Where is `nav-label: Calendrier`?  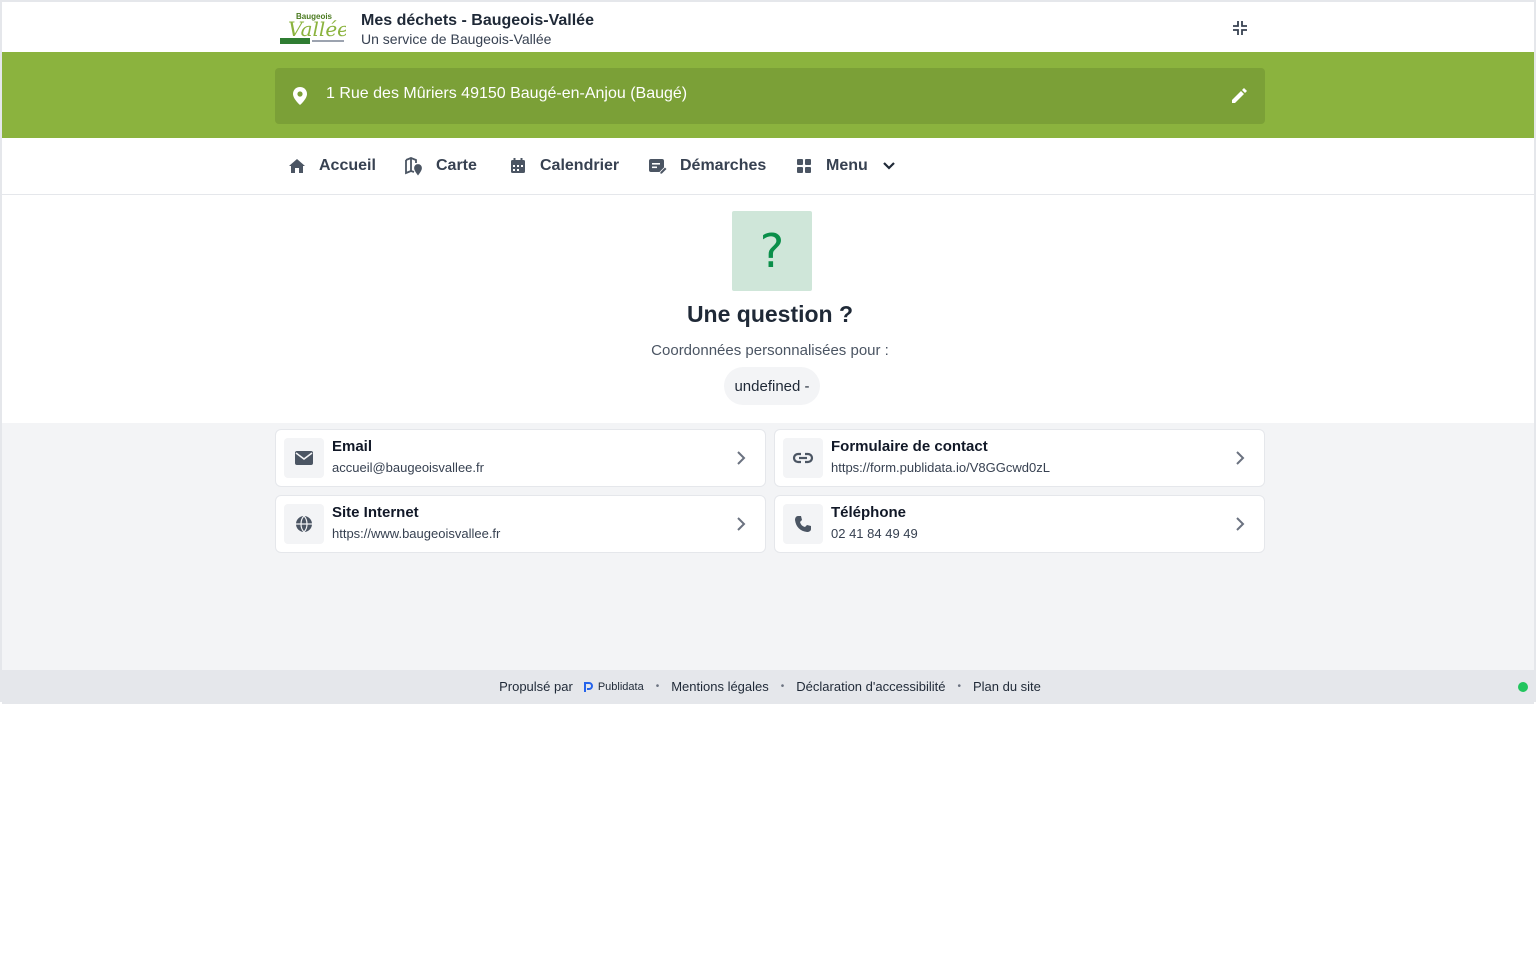
nav-label: Calendrier is located at coordinates (580, 165).